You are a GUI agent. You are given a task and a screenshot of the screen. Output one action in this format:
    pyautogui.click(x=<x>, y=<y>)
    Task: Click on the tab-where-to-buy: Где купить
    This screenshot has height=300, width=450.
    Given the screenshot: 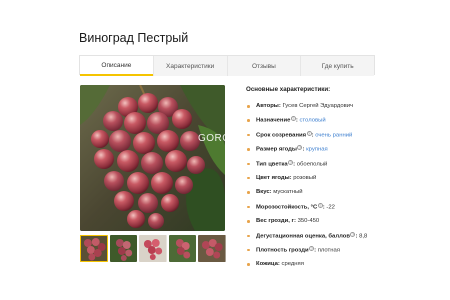 What is the action you would take?
    pyautogui.click(x=337, y=66)
    